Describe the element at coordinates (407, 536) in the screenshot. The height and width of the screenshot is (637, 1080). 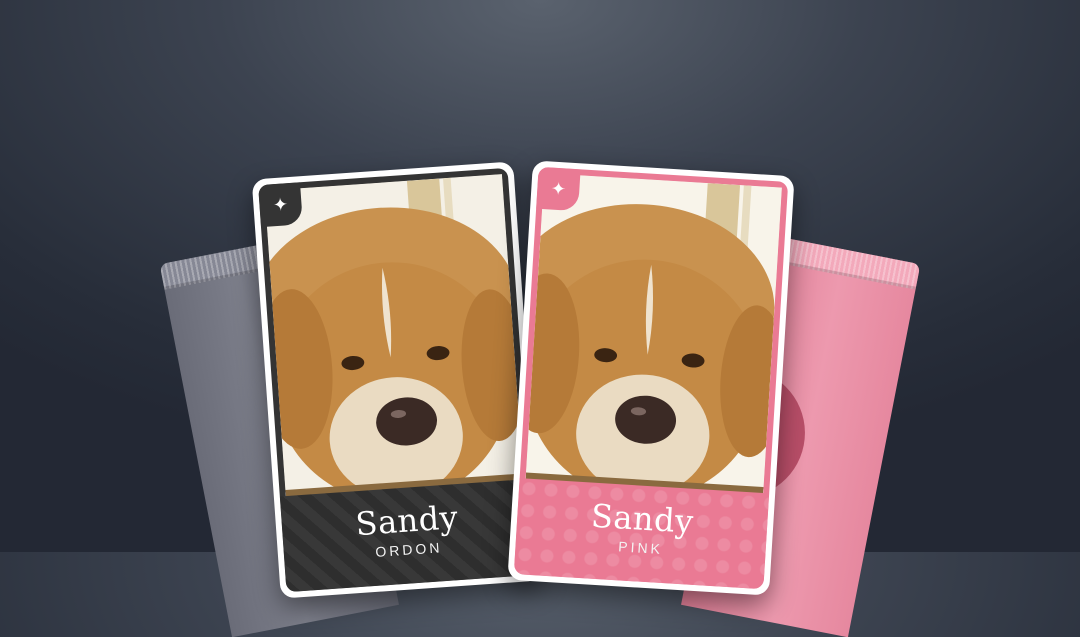
I see `card-nameplate: Sandy ORDON` at that location.